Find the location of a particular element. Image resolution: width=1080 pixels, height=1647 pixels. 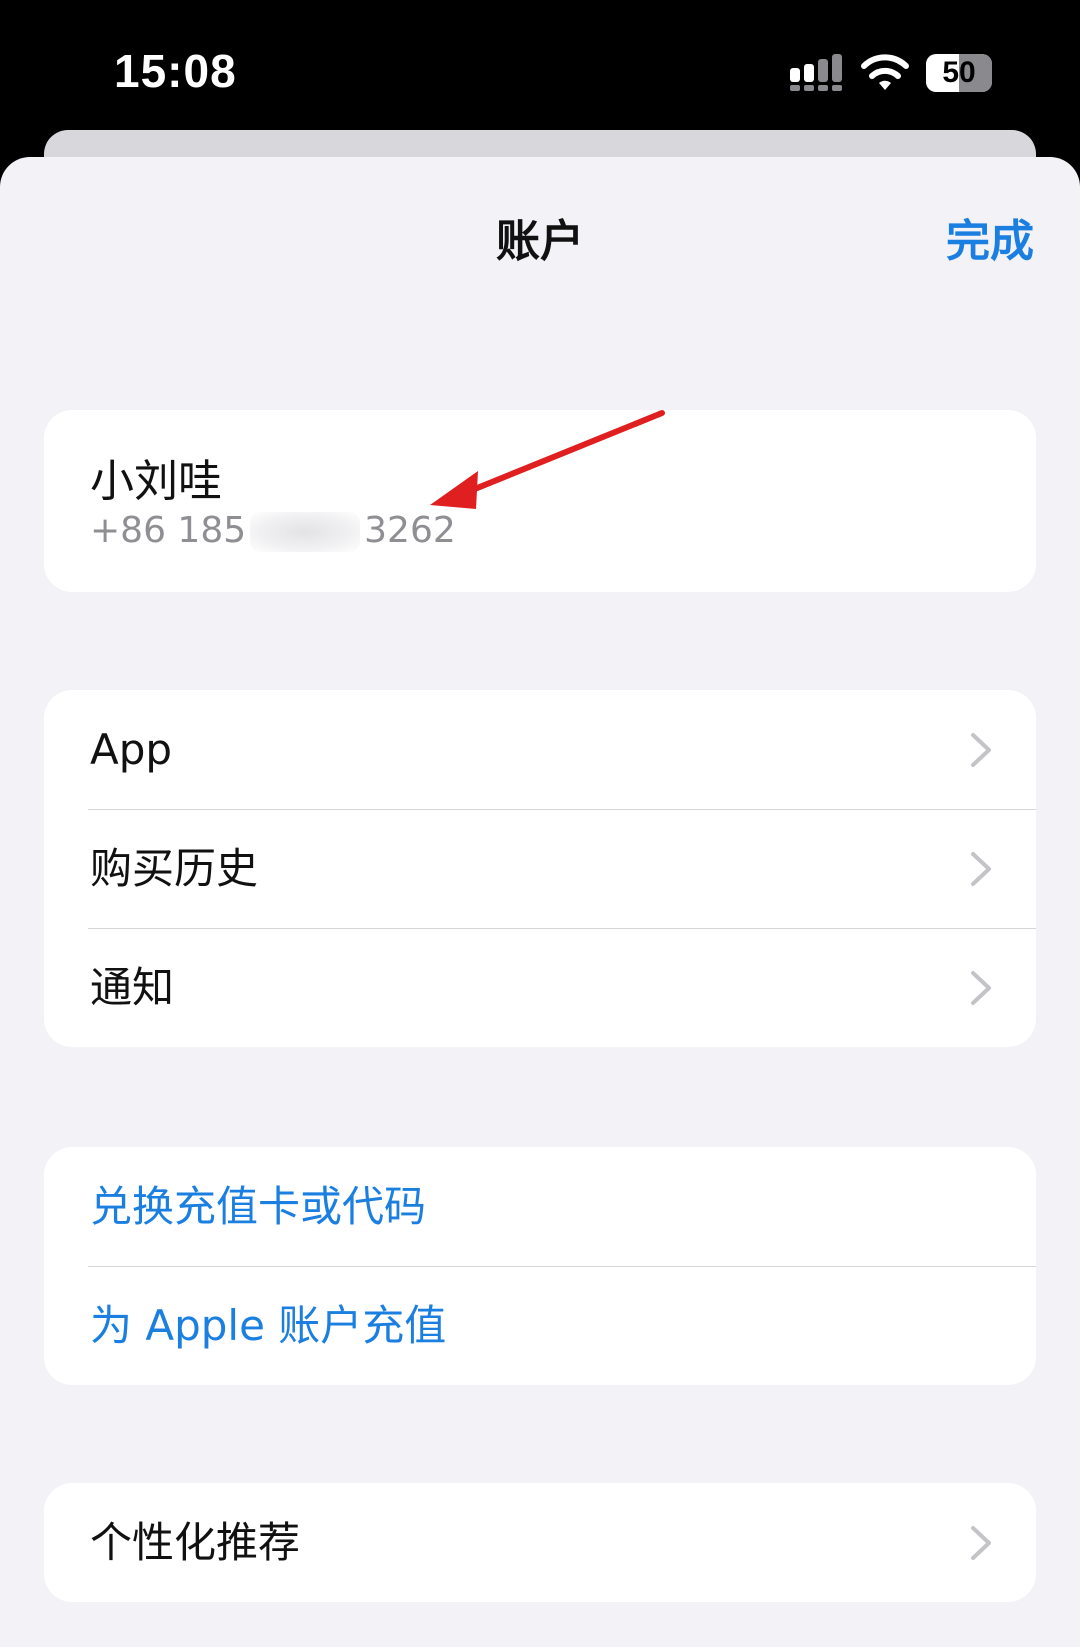

topup-menu: 兑换充值卡或代码 为 Apple 账户充值 is located at coordinates (540, 1266).